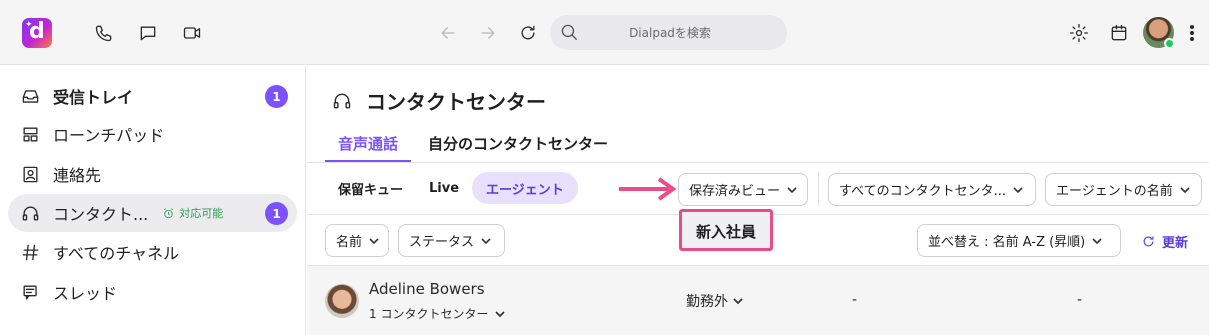 The height and width of the screenshot is (335, 1209). I want to click on sidebar-item-inbox: 受信トレイ 1, so click(152, 96).